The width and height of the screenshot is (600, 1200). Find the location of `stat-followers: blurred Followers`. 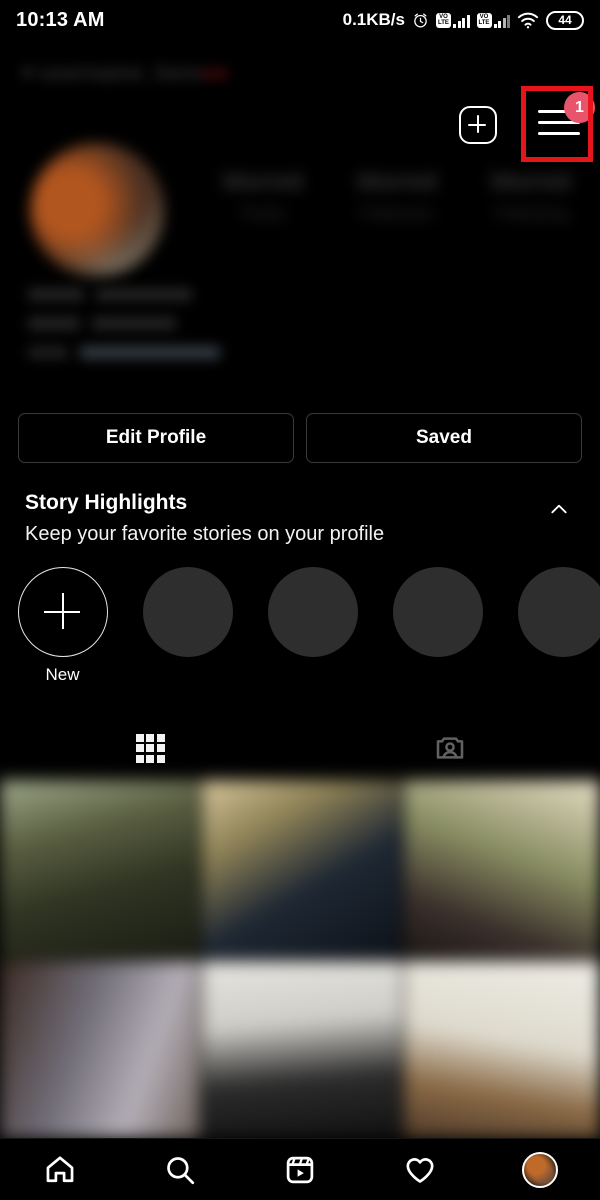

stat-followers: blurred Followers is located at coordinates (397, 196).